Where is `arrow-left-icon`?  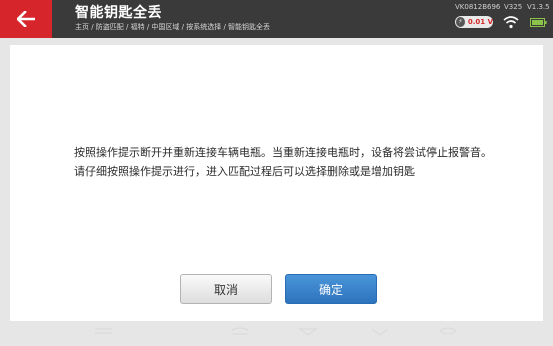
arrow-left-icon is located at coordinates (26, 19).